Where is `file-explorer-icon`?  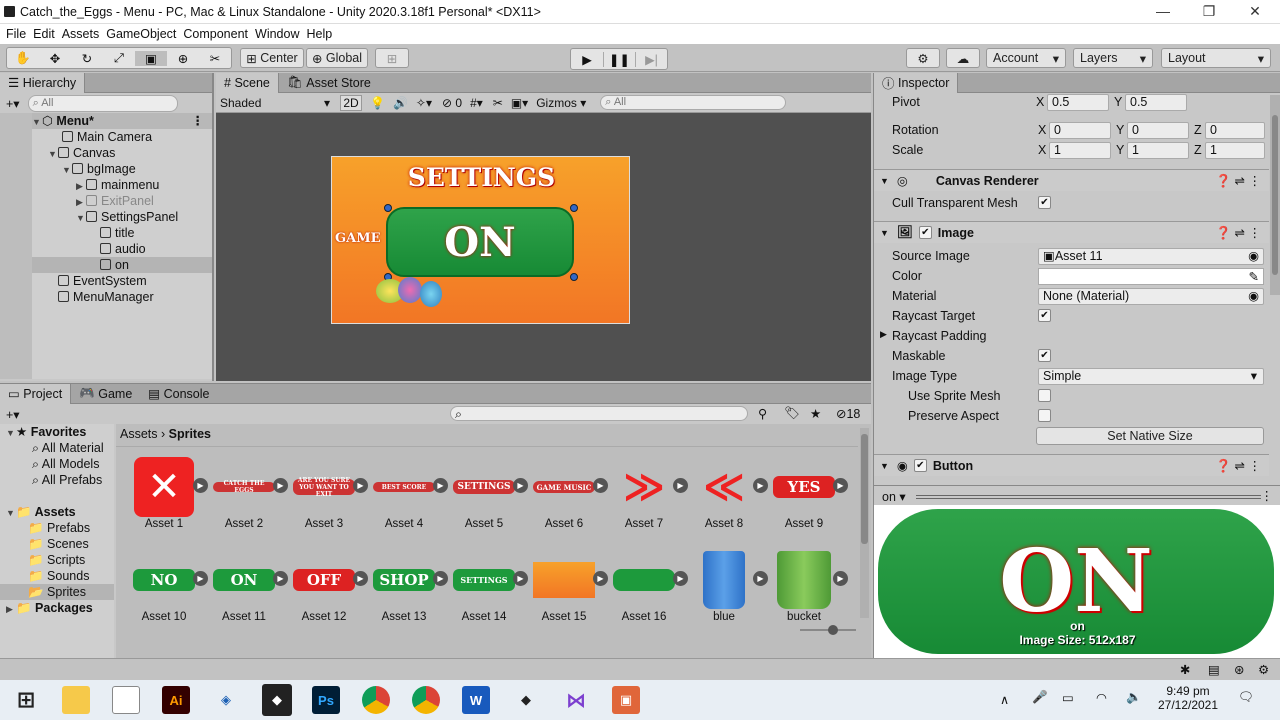
file-explorer-icon is located at coordinates (76, 700).